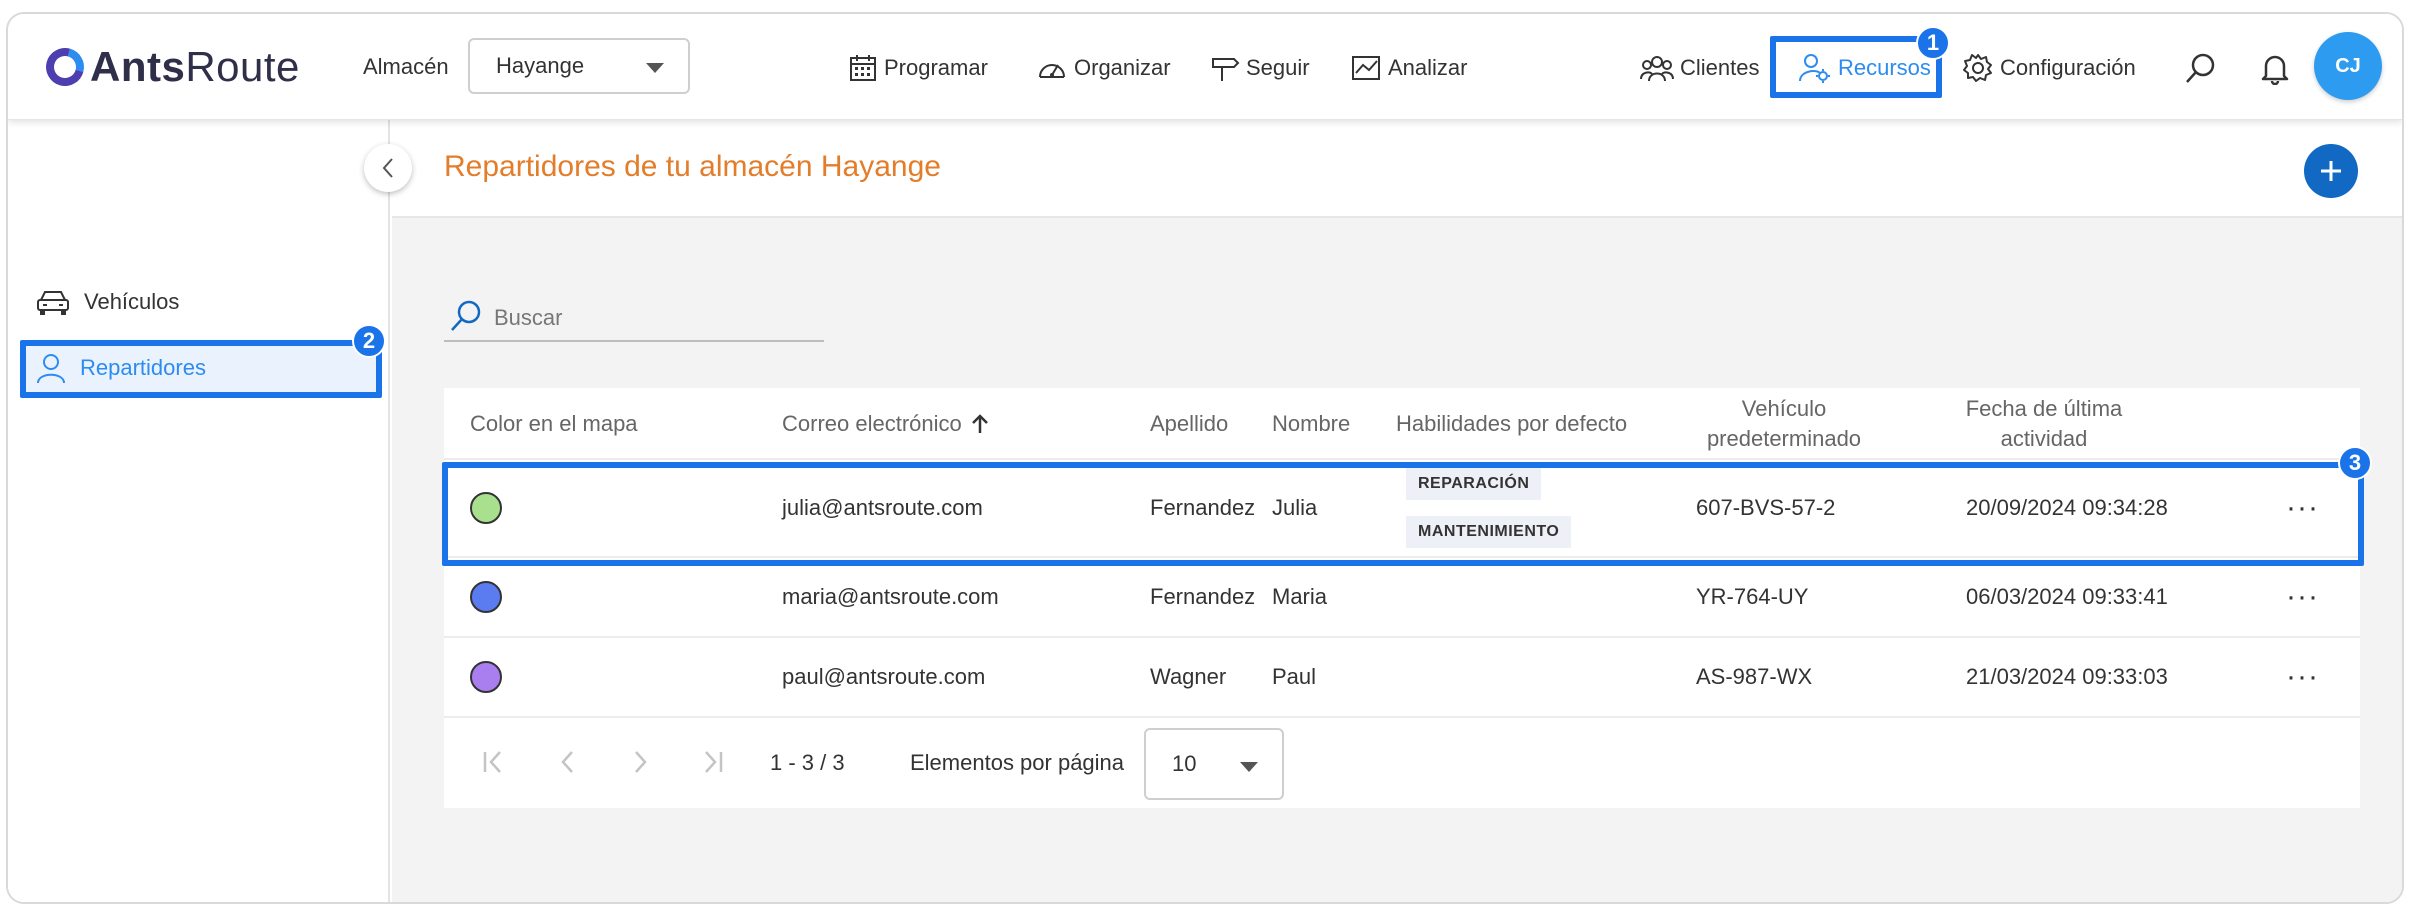  Describe the element at coordinates (979, 423) in the screenshot. I see `arrow-up-icon` at that location.